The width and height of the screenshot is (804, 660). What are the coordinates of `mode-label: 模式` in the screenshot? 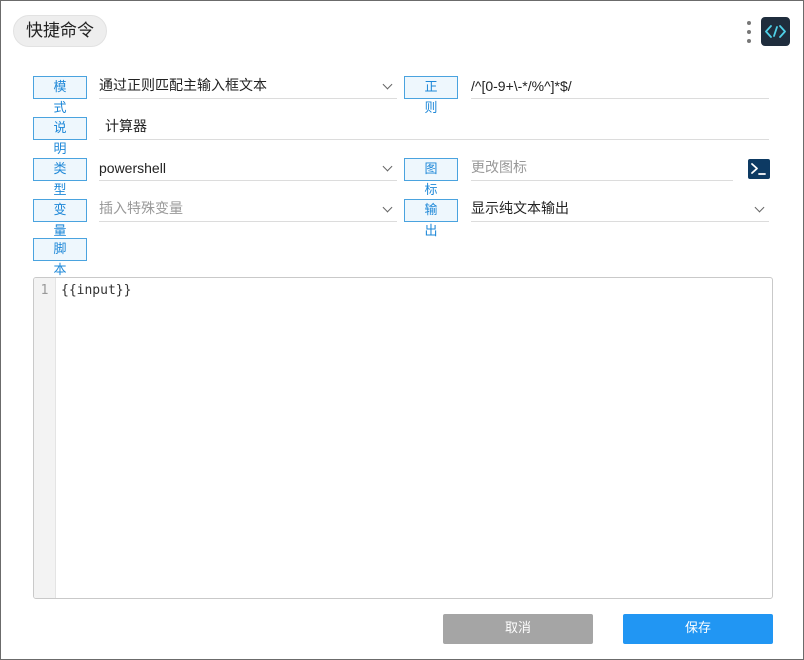 It's located at (60, 96).